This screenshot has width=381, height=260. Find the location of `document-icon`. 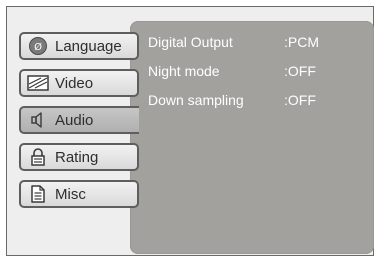

document-icon is located at coordinates (38, 194).